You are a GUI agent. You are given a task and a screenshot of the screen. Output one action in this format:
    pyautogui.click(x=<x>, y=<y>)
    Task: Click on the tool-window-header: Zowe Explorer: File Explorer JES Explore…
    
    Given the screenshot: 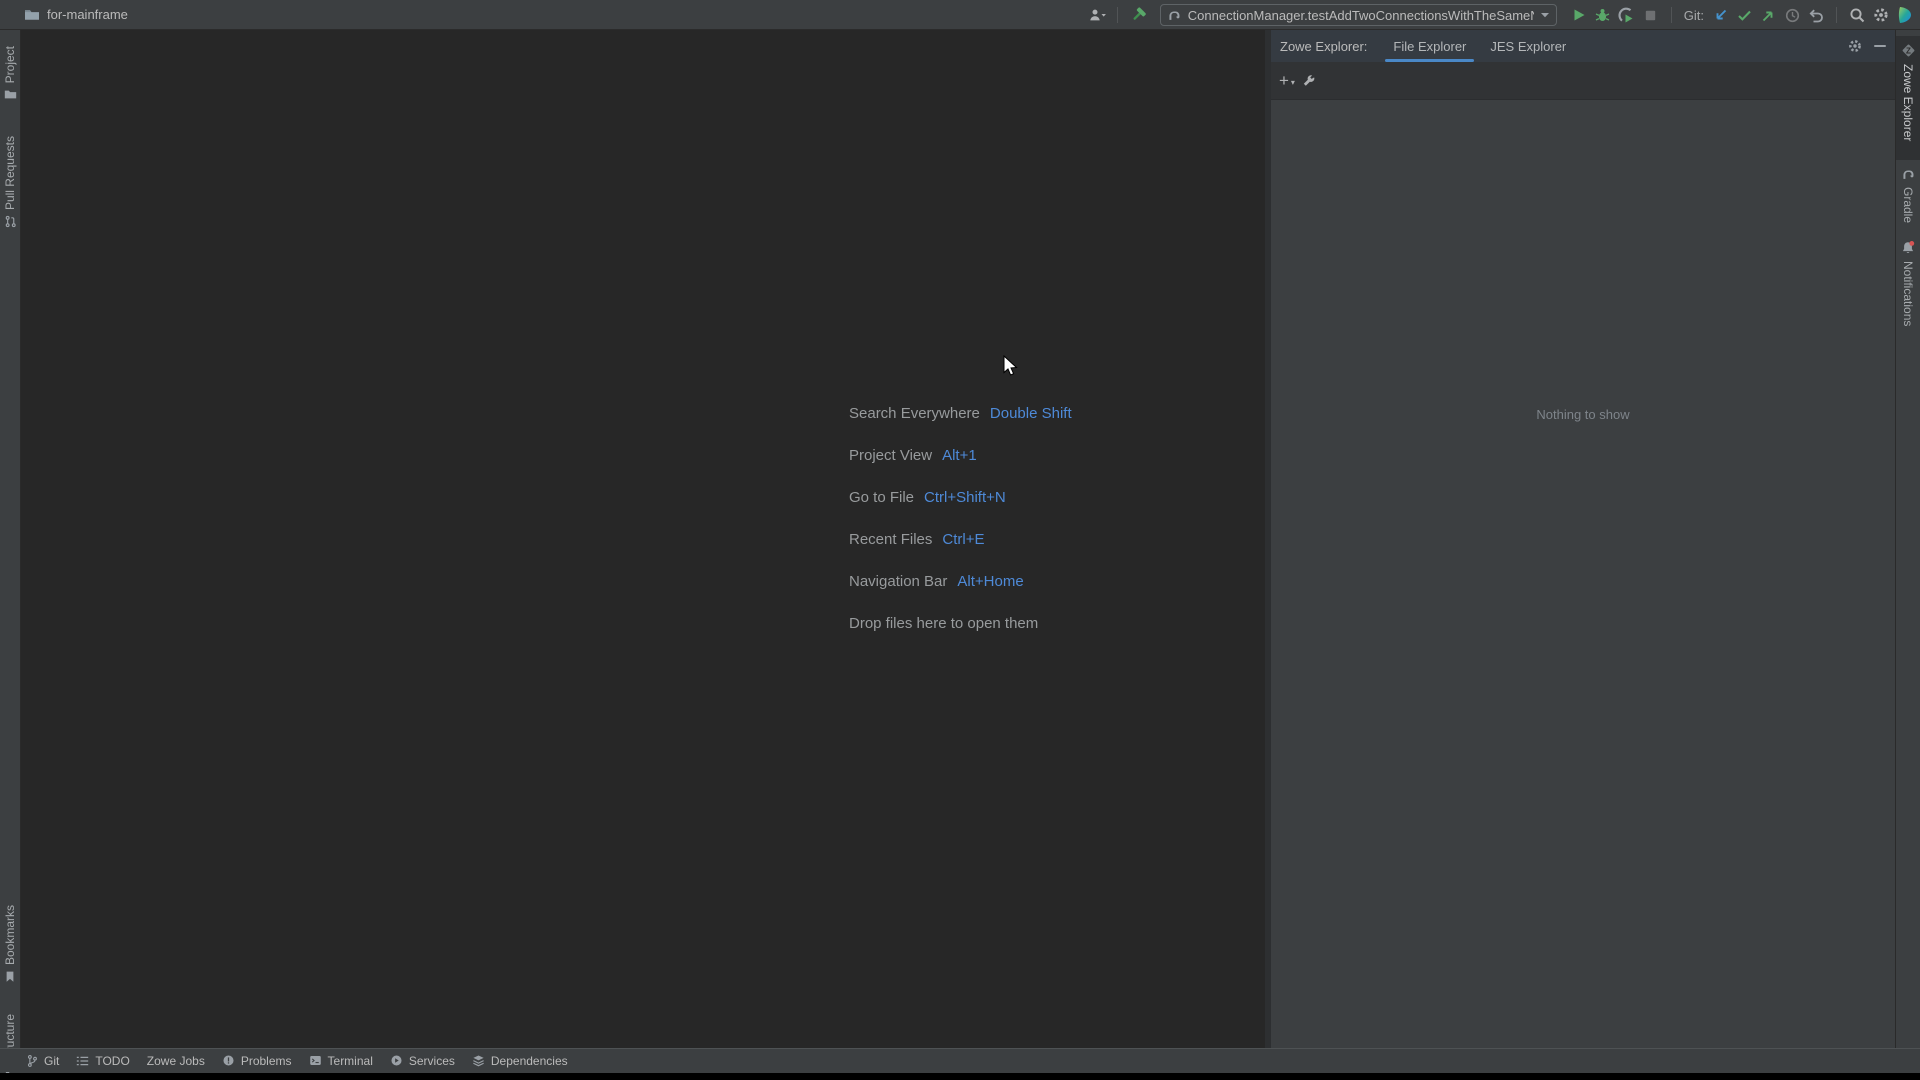 What is the action you would take?
    pyautogui.click(x=1583, y=46)
    